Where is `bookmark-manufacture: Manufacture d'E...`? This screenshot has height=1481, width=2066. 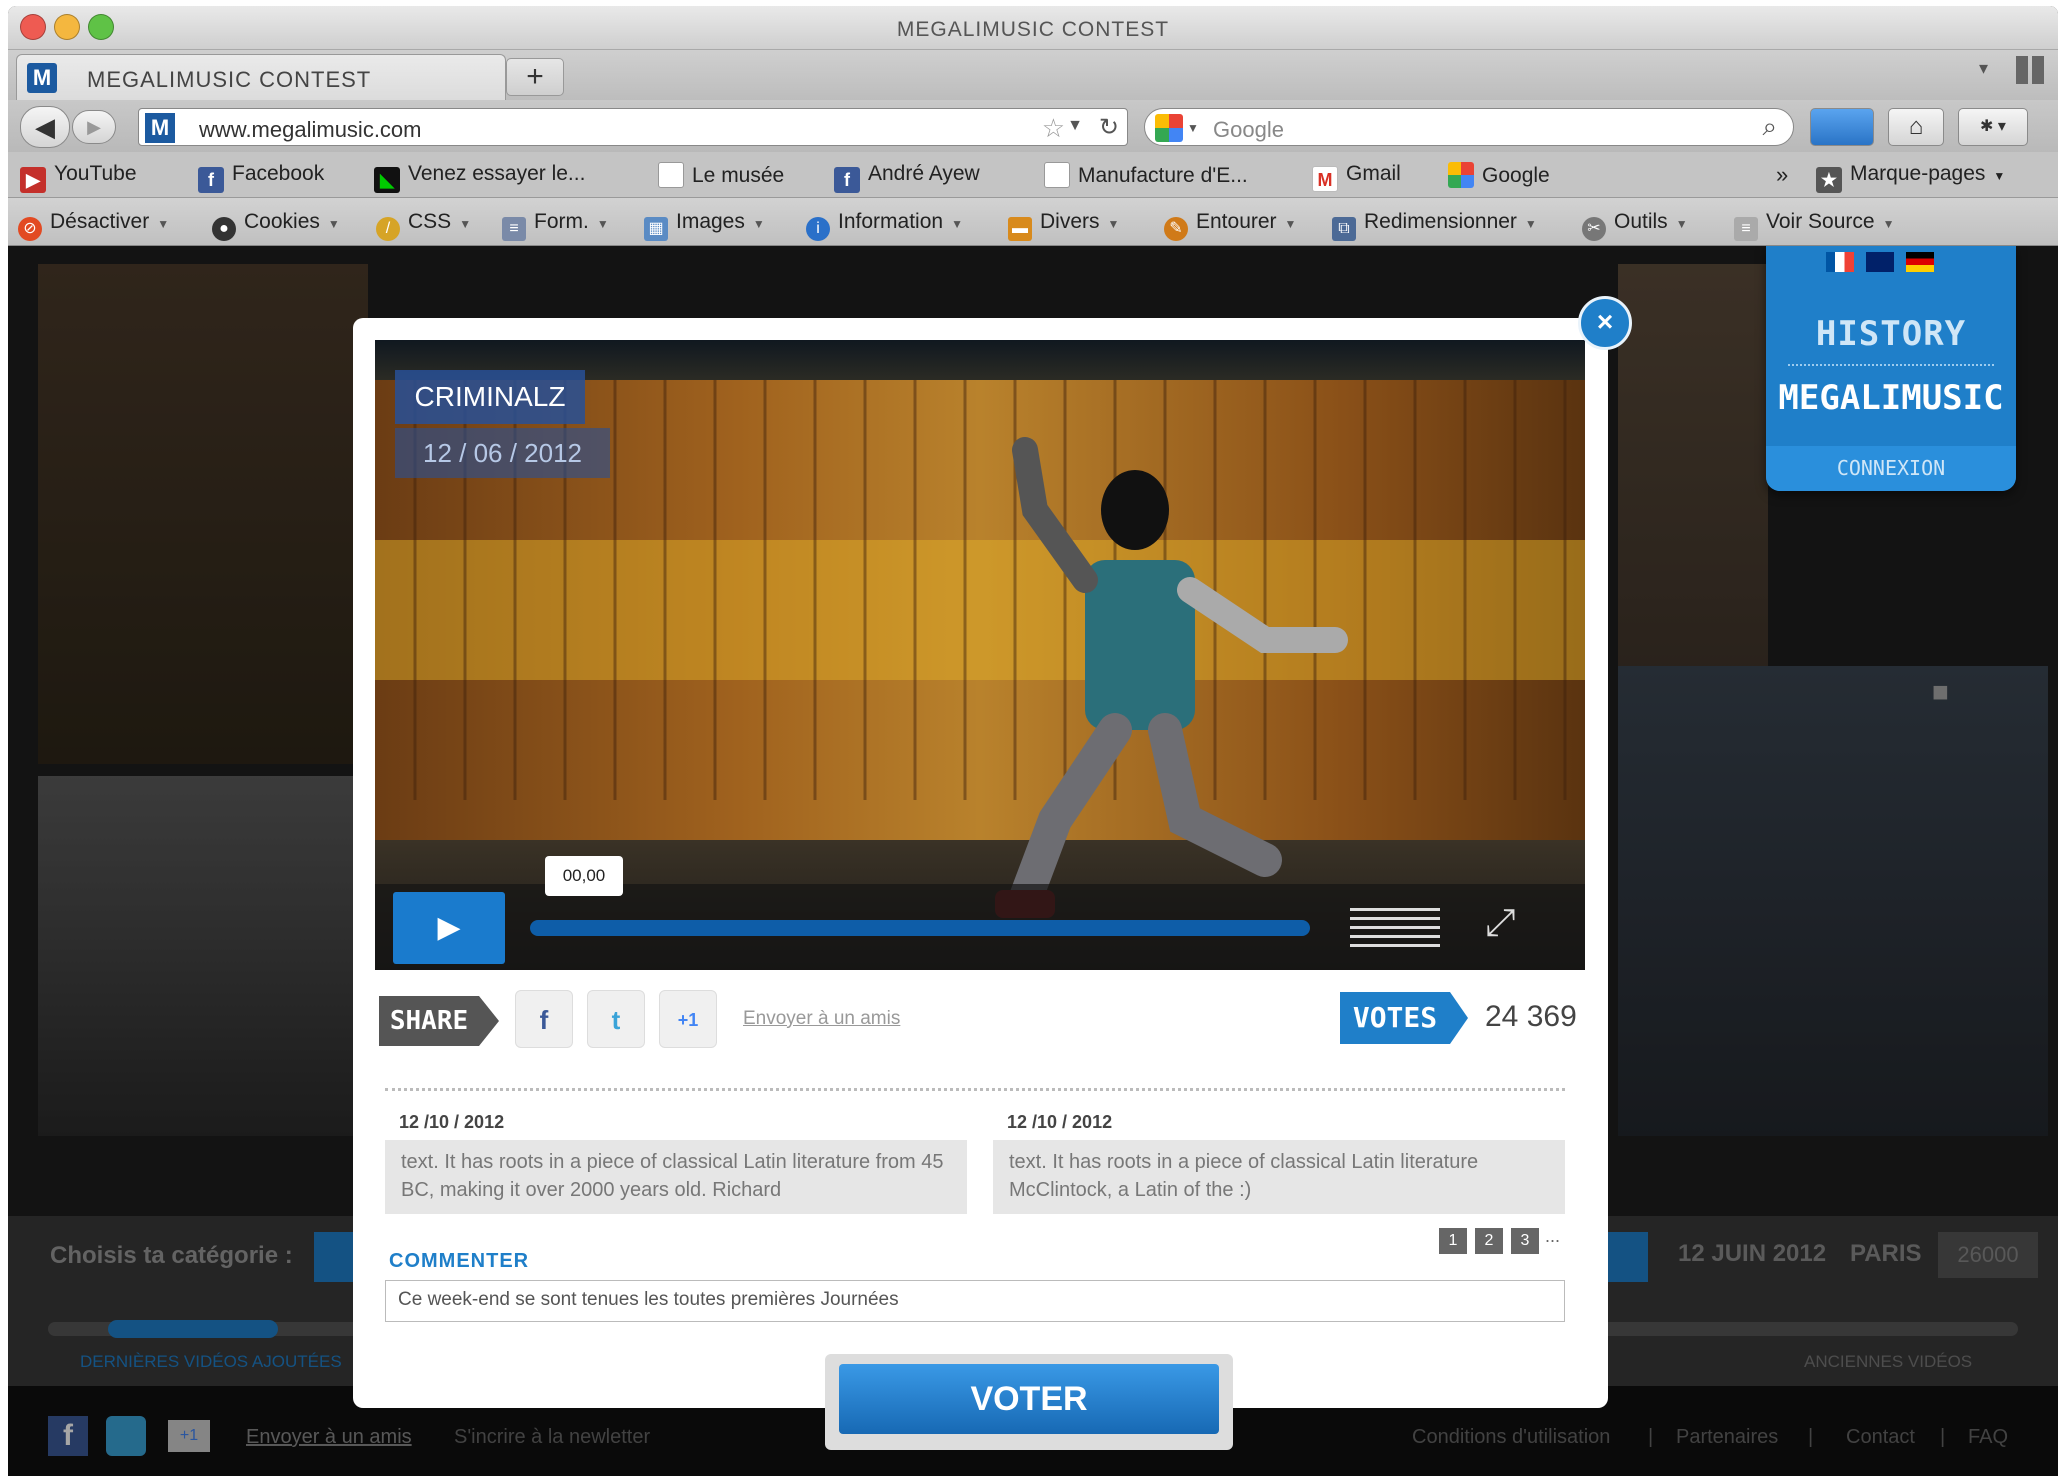 bookmark-manufacture: Manufacture d'E... is located at coordinates (1146, 175).